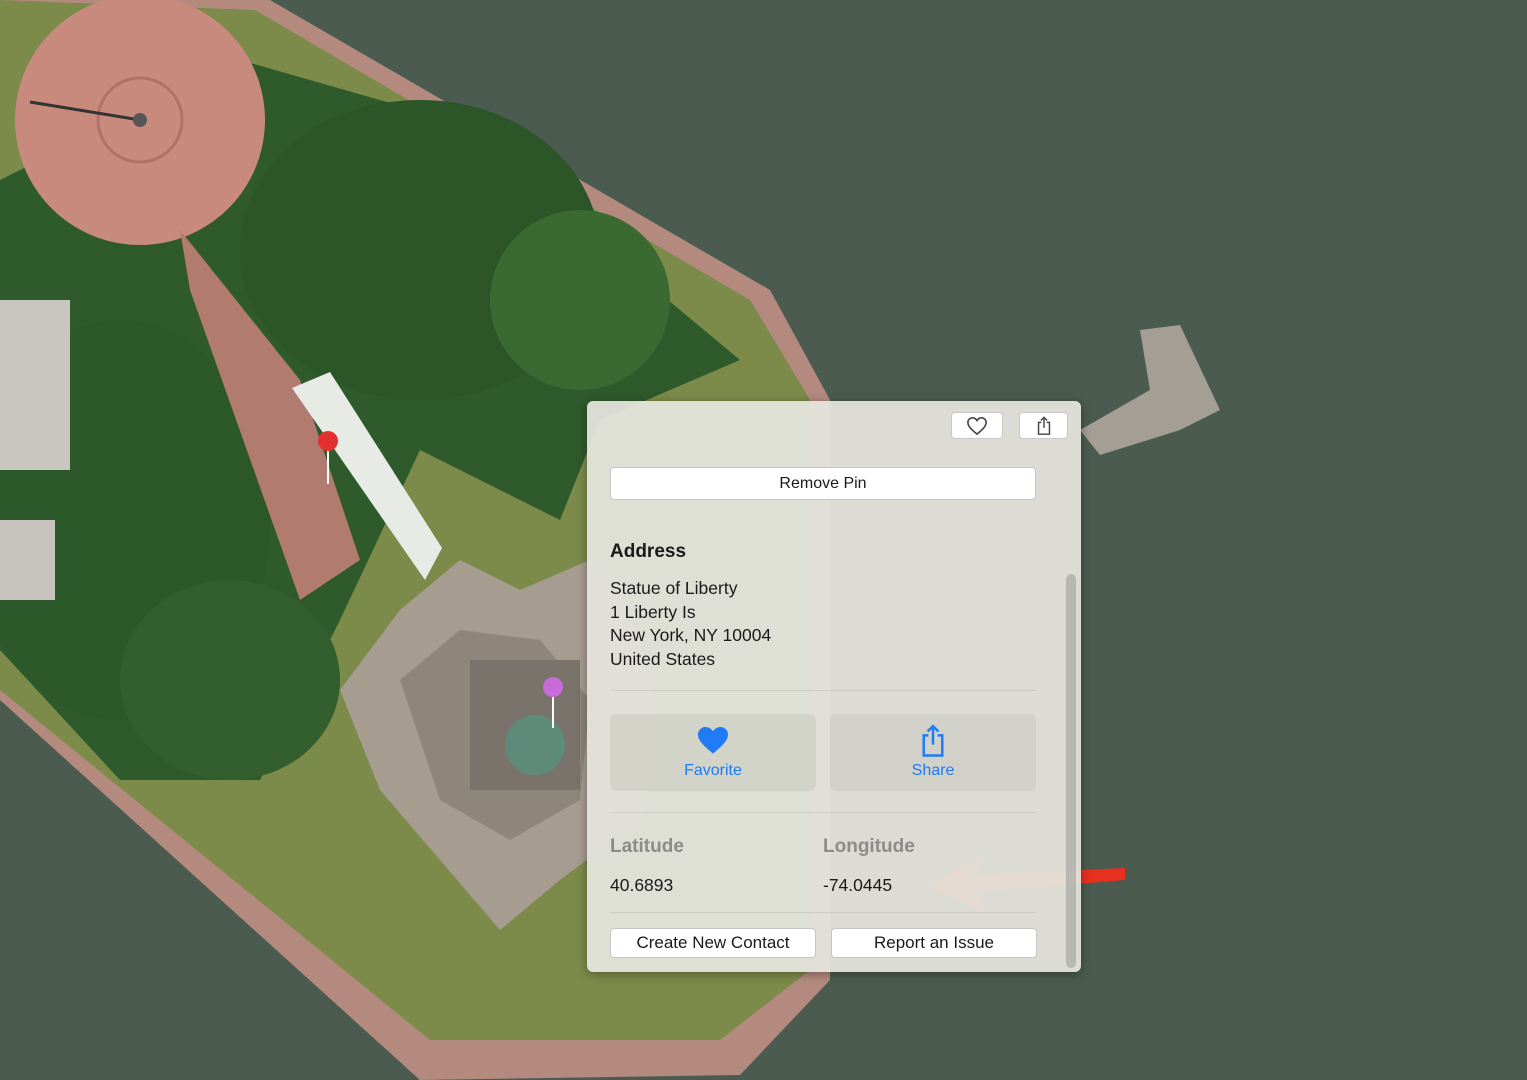 Image resolution: width=1527 pixels, height=1080 pixels. I want to click on remove-pin-button: Remove Pin, so click(823, 483).